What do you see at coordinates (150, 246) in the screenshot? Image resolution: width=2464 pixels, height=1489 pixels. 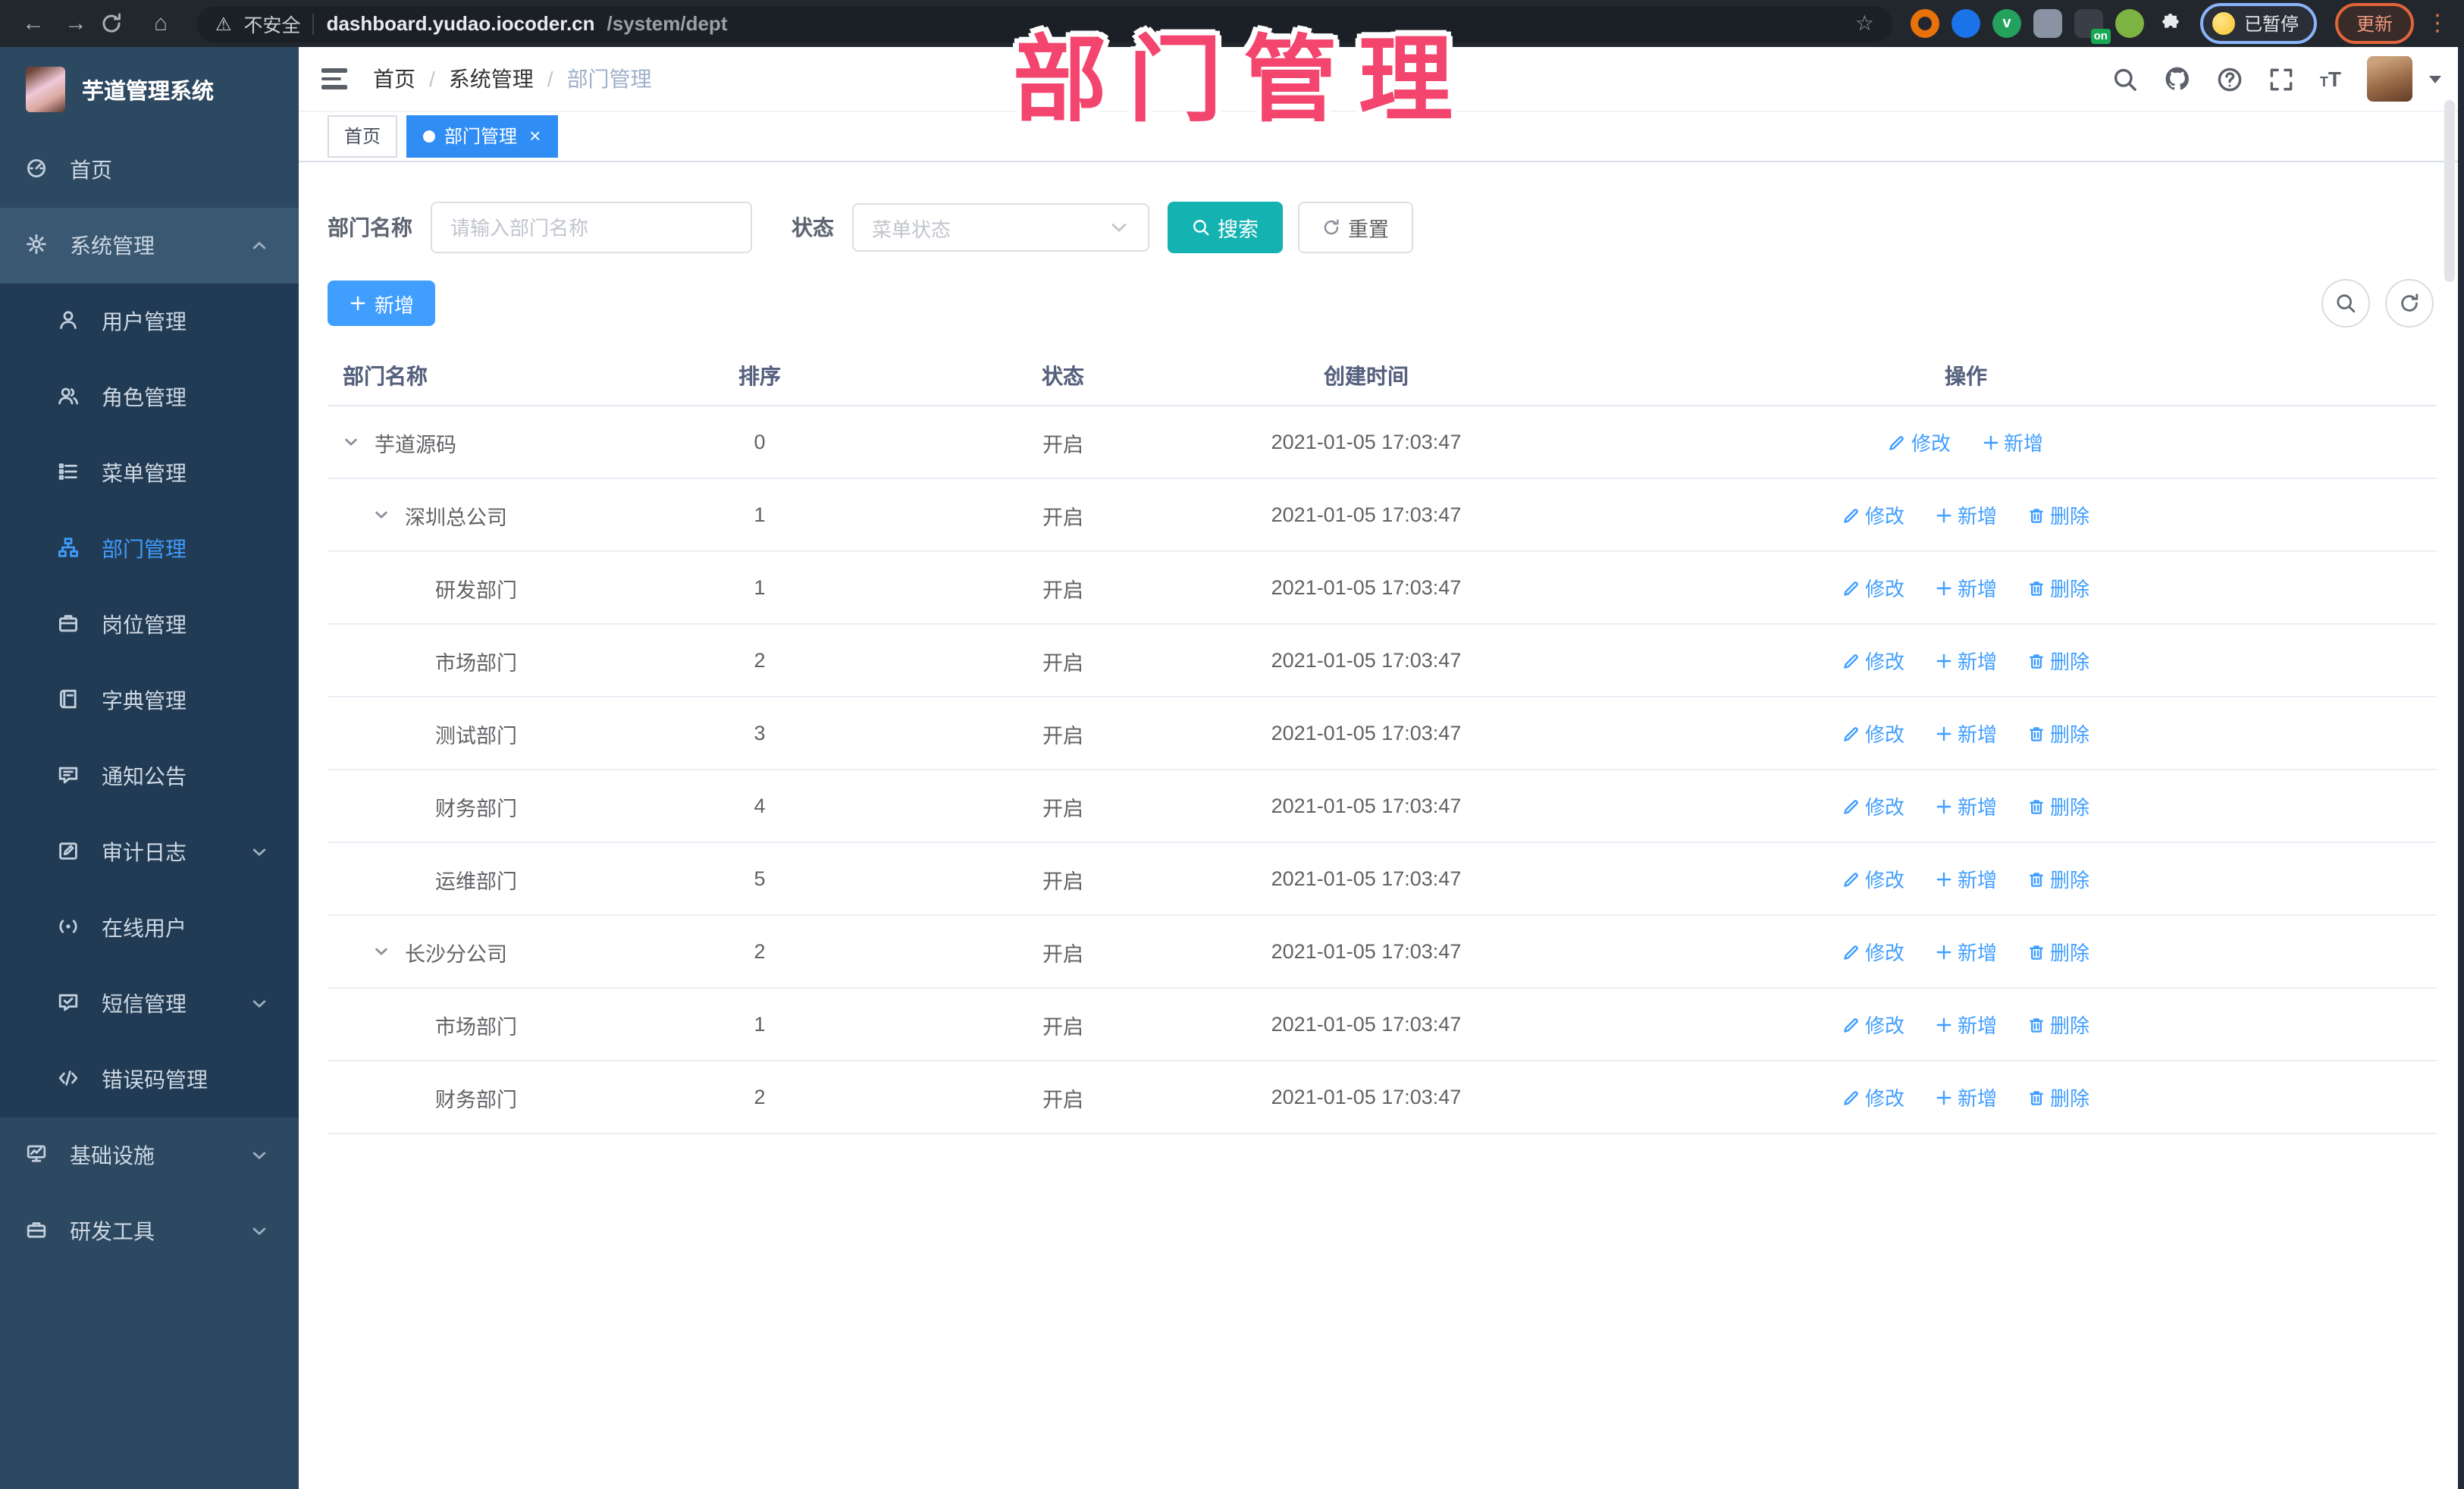 I see `sidebar-item-system: 系统管理` at bounding box center [150, 246].